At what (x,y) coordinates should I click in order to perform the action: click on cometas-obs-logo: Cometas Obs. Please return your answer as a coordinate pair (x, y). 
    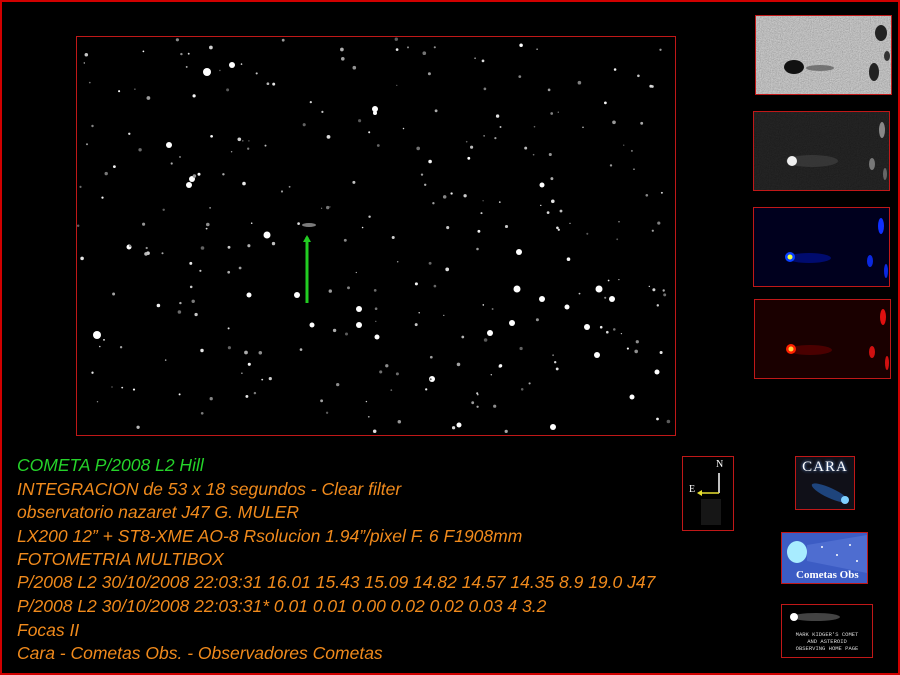
    Looking at the image, I should click on (824, 558).